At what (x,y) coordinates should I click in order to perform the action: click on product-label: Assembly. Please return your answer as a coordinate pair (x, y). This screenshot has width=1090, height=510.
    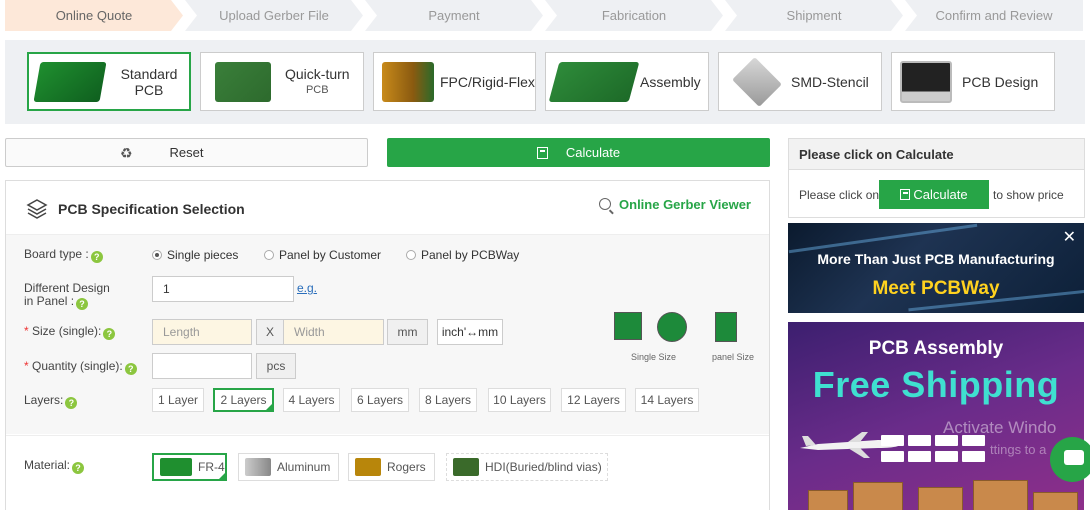
    Looking at the image, I should click on (670, 81).